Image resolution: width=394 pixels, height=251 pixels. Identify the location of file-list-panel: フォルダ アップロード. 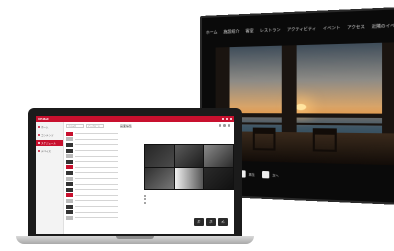
(92, 178).